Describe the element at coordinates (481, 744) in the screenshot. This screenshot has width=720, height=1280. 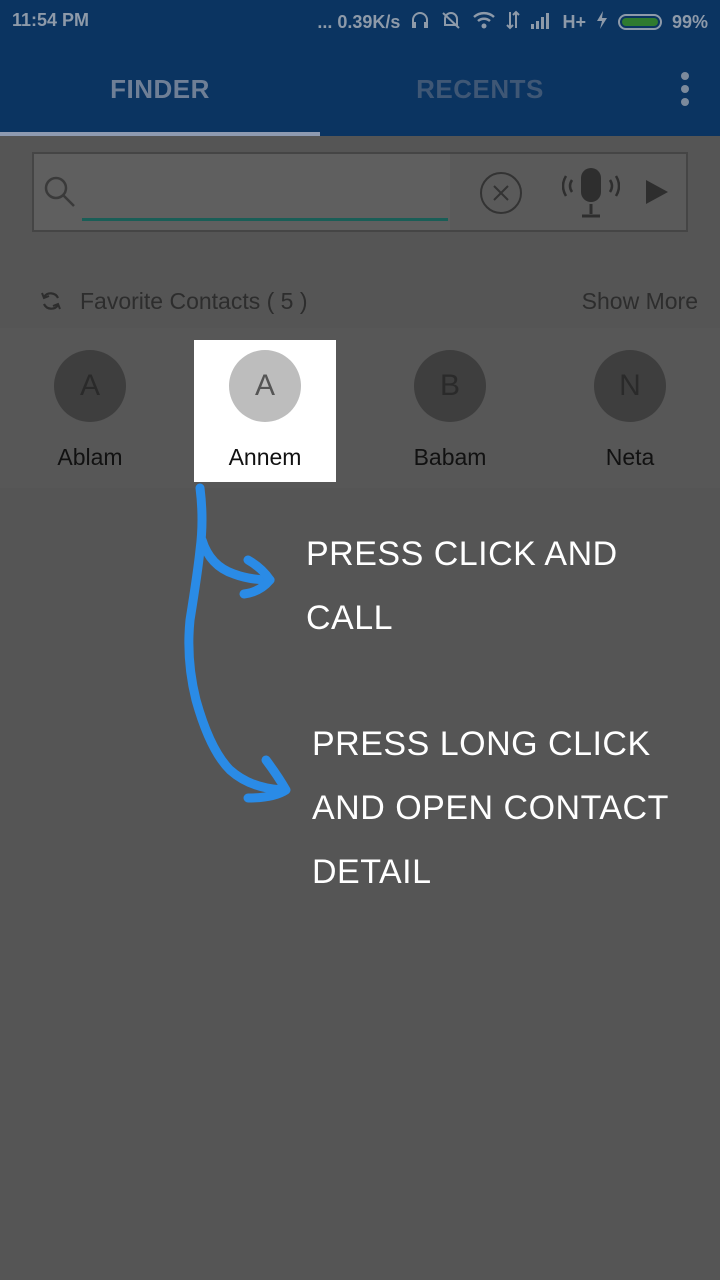
I see `long-click-line1: PRESS LONG CLICK` at that location.